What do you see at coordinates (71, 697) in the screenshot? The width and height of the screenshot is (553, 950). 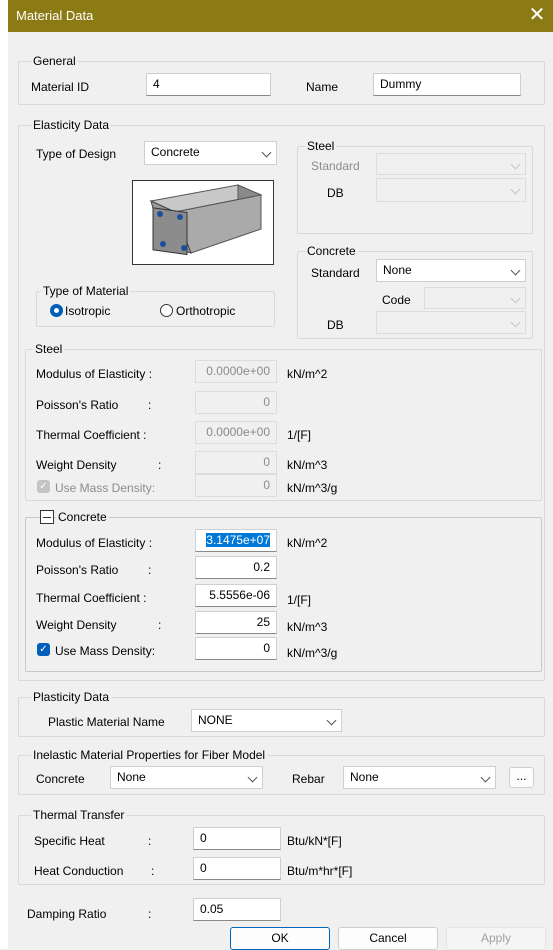 I see `plasticity-group-label: Plasticity Data` at bounding box center [71, 697].